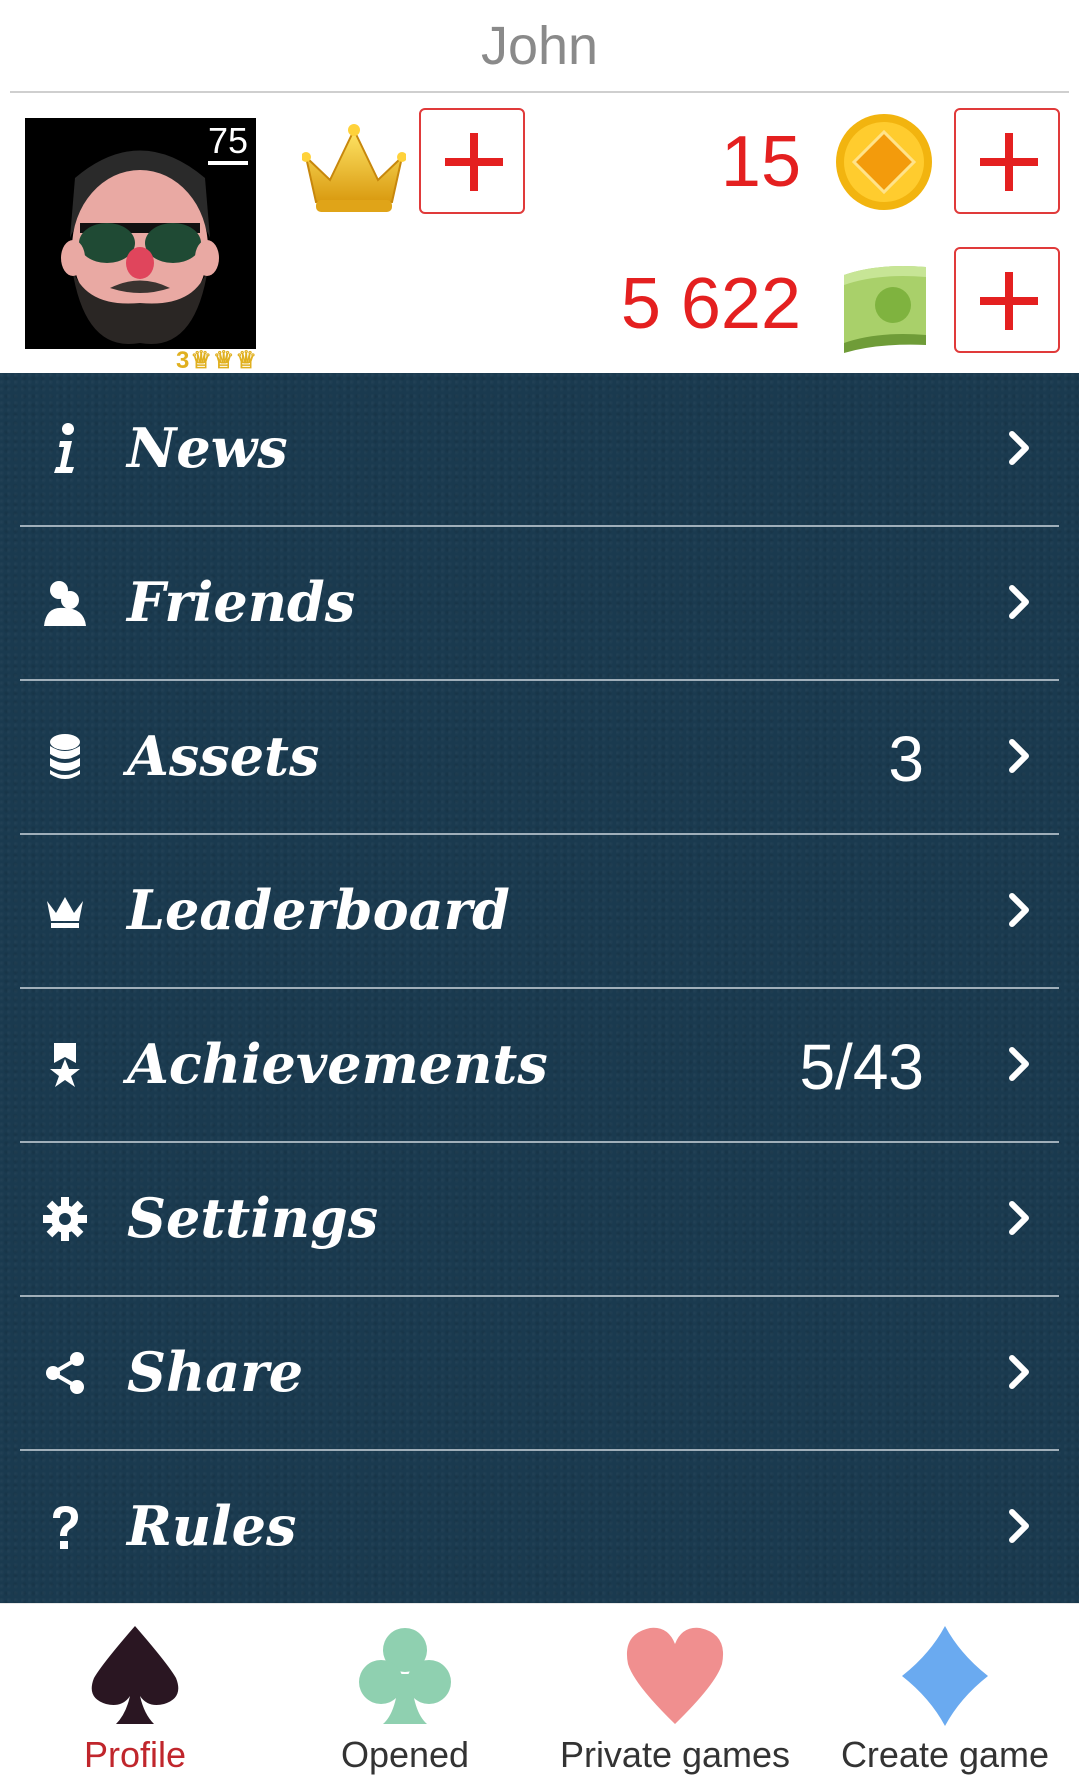  What do you see at coordinates (212, 1526) in the screenshot?
I see `menu-label: Rules` at bounding box center [212, 1526].